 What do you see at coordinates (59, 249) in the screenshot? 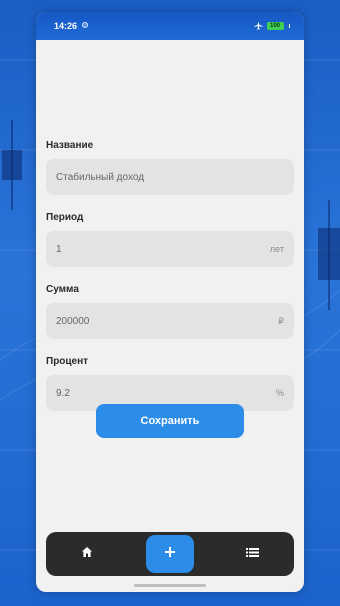
I see `field-value: 1` at bounding box center [59, 249].